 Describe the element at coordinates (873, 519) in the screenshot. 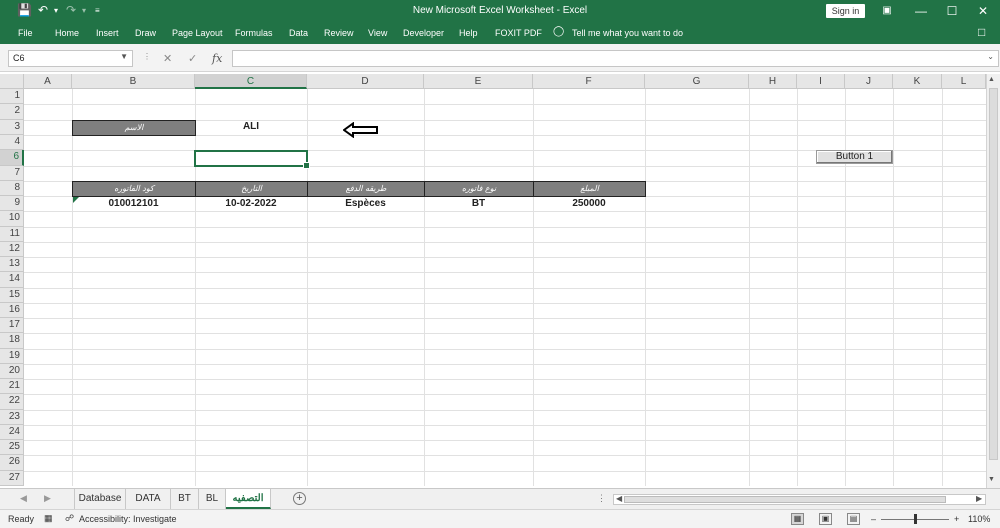

I see `zoom-out-icon: –` at that location.